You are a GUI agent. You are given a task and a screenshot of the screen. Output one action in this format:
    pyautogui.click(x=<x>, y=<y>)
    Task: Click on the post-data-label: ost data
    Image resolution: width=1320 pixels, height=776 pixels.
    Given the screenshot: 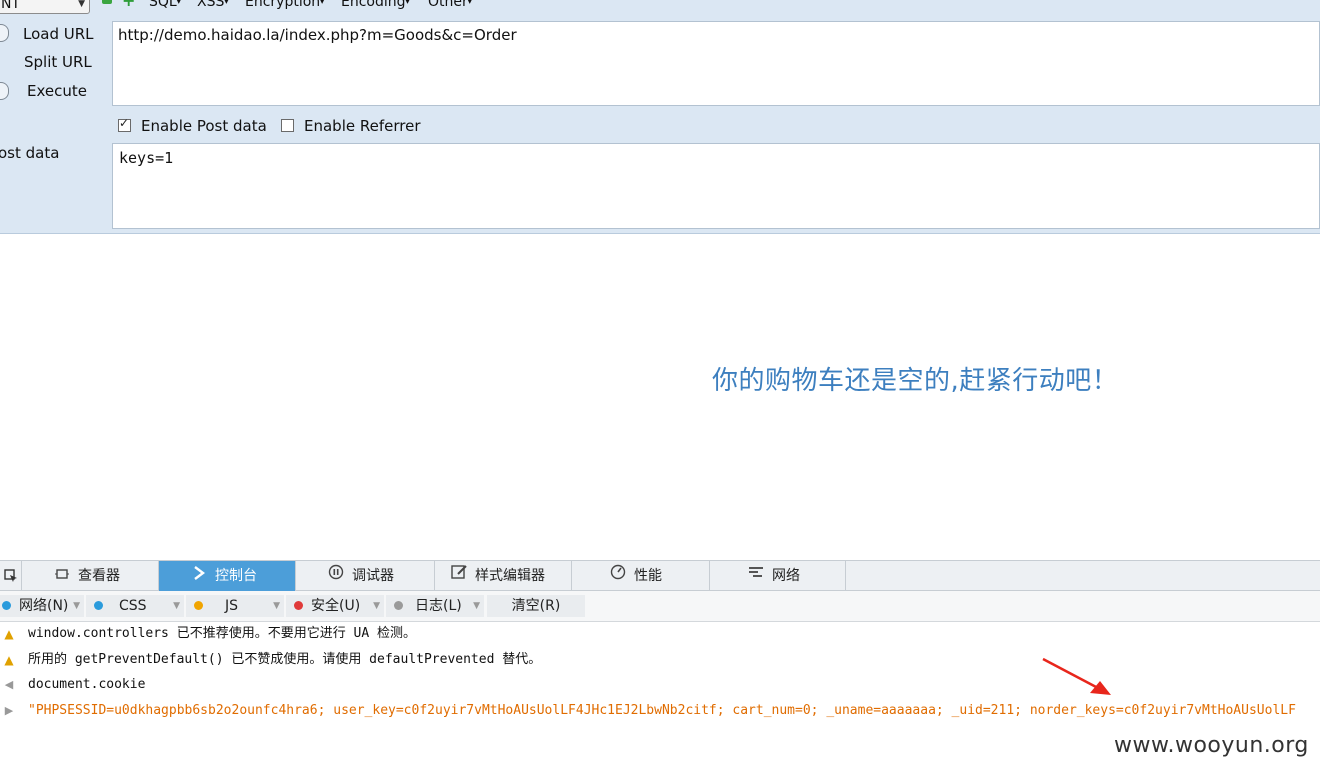 What is the action you would take?
    pyautogui.click(x=30, y=153)
    